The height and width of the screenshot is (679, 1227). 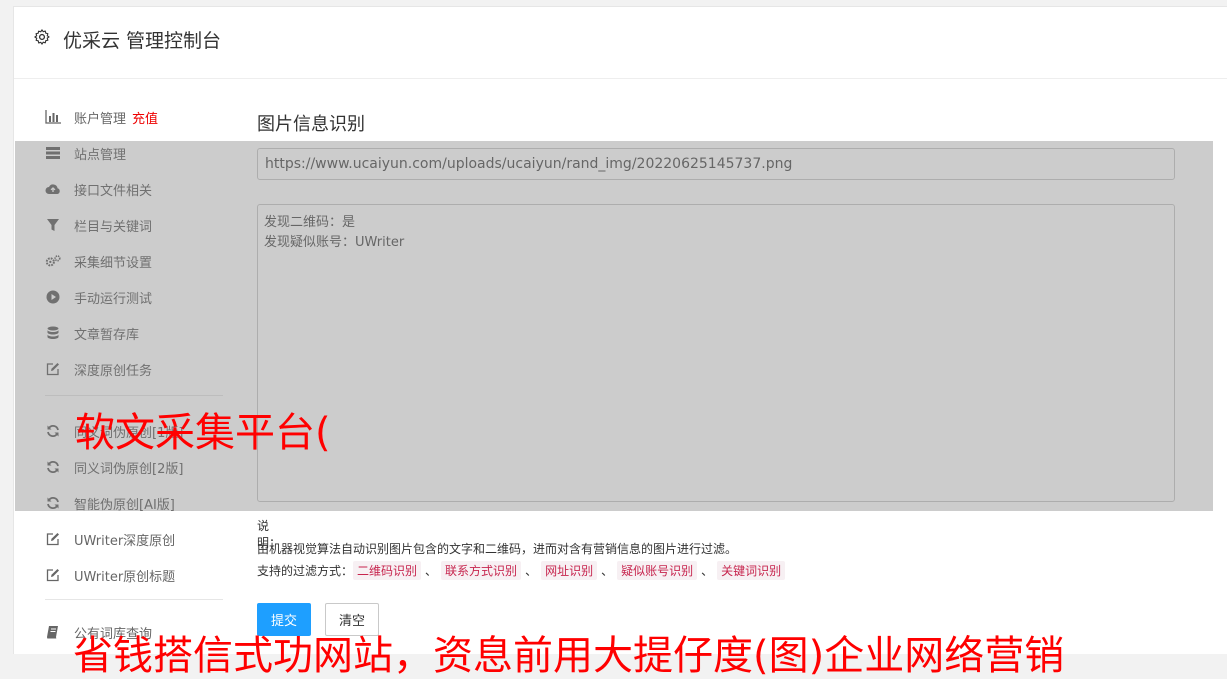 I want to click on sidebar-item-account: 账户管理 充值, so click(x=119, y=117).